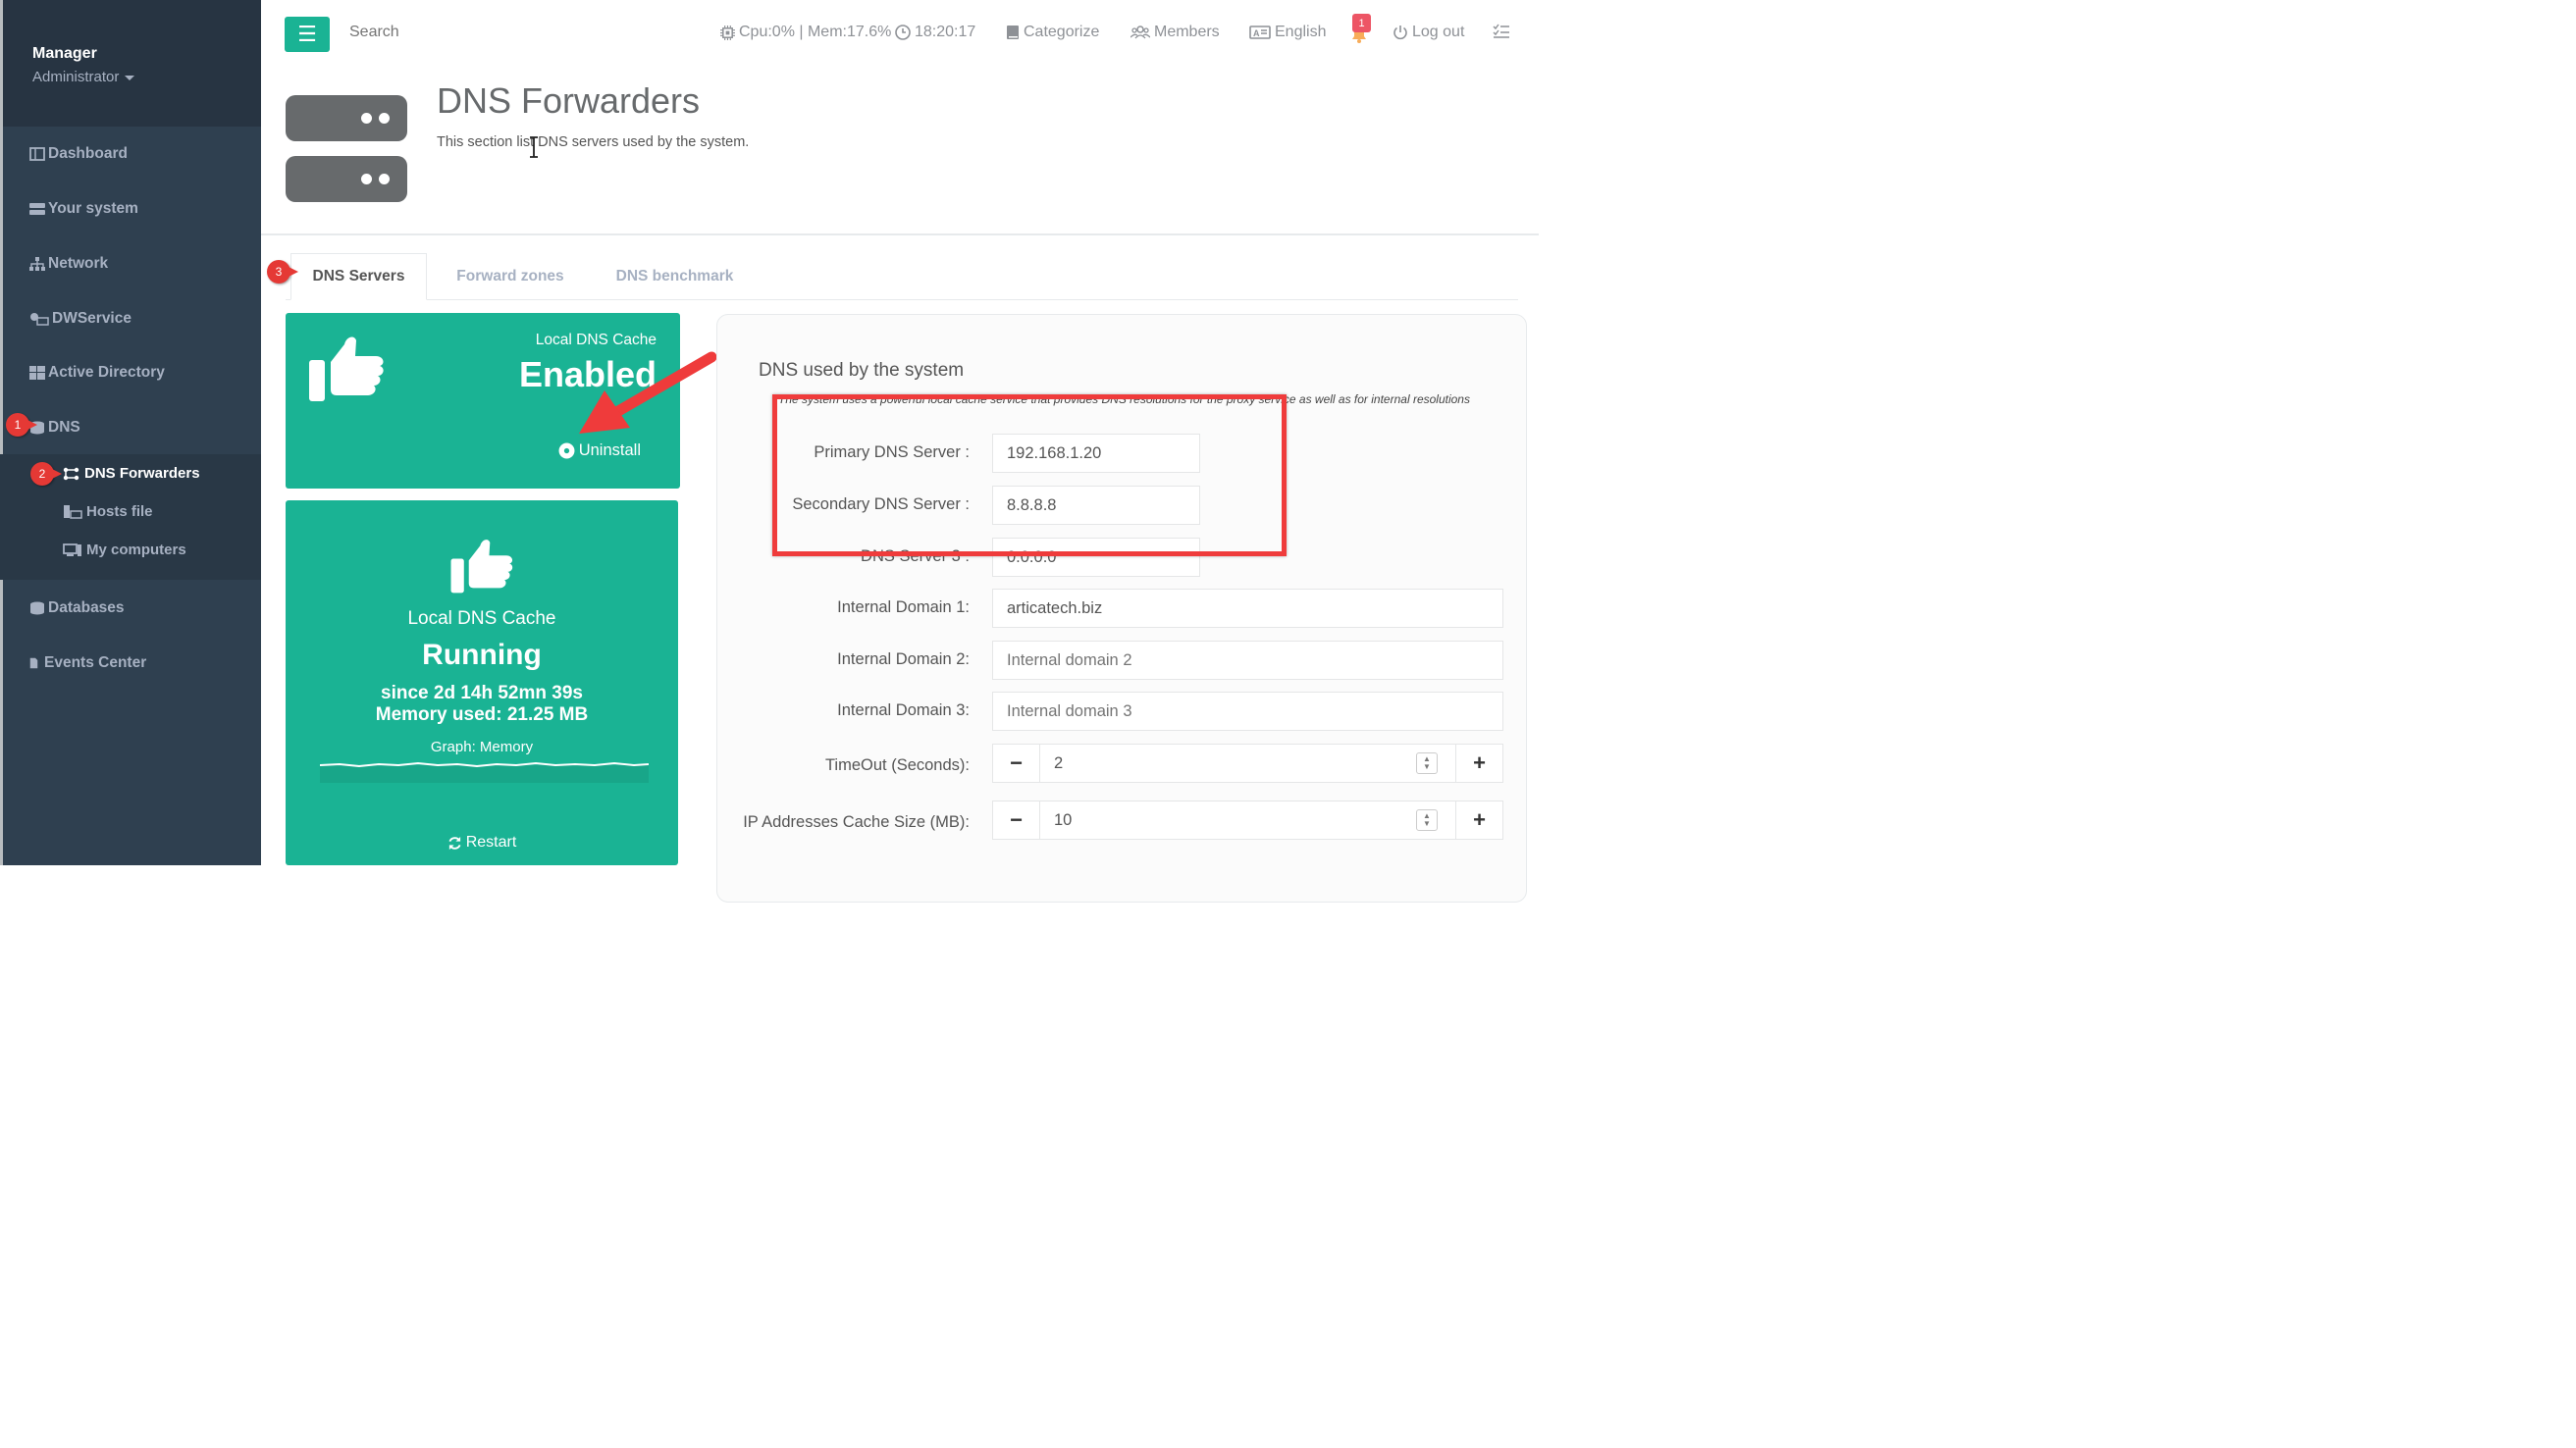 This screenshot has height=1448, width=2576. Describe the element at coordinates (39, 319) in the screenshot. I see `dwservice-icon` at that location.